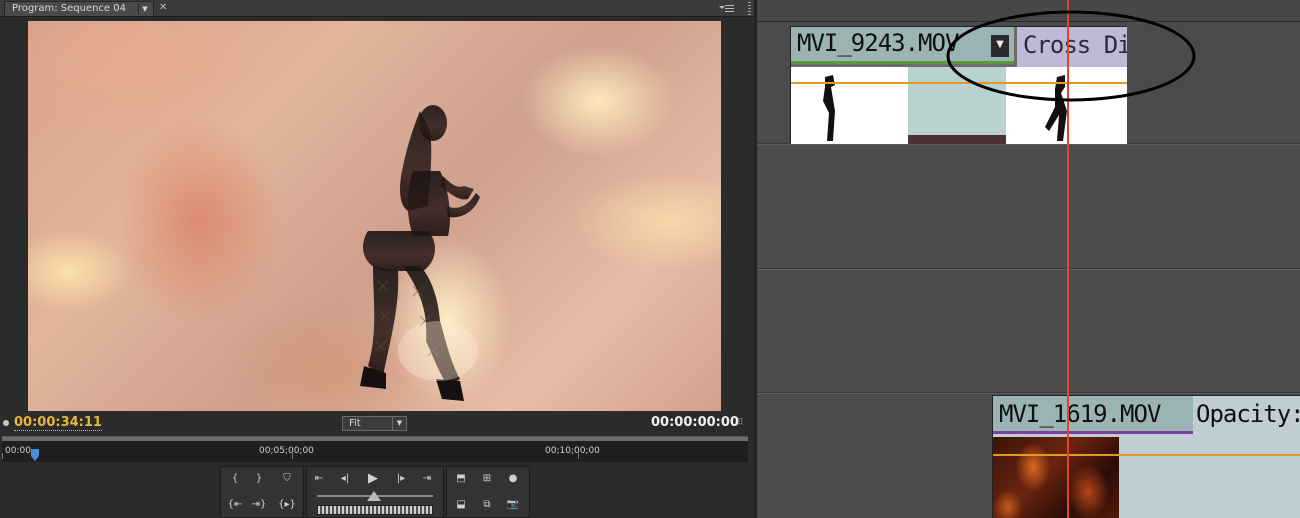 Image resolution: width=1300 pixels, height=518 pixels. Describe the element at coordinates (375, 496) in the screenshot. I see `shuttle-slider` at that location.